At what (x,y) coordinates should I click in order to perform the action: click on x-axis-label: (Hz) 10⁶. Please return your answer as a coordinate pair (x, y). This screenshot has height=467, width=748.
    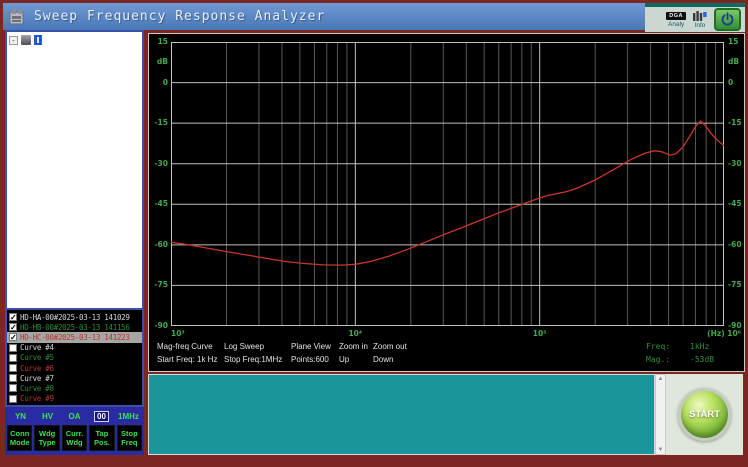
    Looking at the image, I should click on (724, 333).